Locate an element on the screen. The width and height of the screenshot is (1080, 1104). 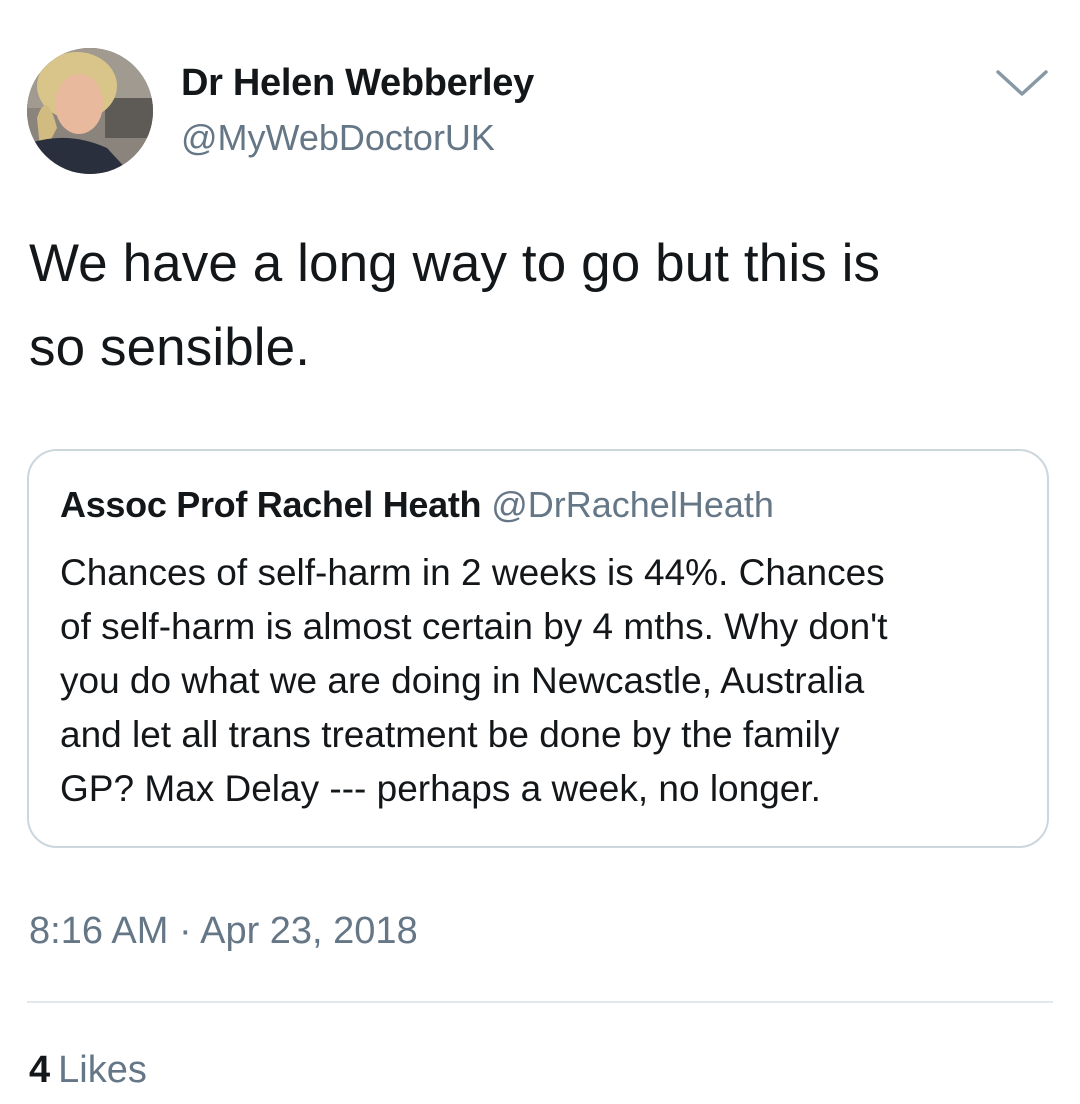
tweet-timestamp: 8:16 AM · Apr 23, 2018 is located at coordinates (223, 931).